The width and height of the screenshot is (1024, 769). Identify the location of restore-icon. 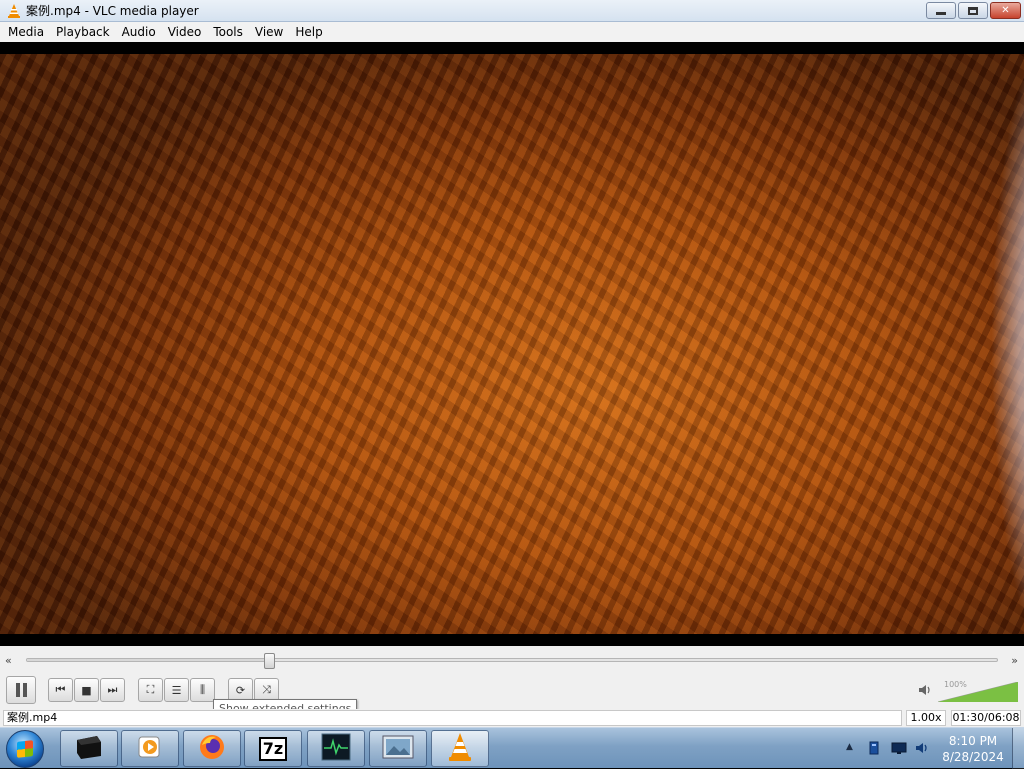
(973, 10).